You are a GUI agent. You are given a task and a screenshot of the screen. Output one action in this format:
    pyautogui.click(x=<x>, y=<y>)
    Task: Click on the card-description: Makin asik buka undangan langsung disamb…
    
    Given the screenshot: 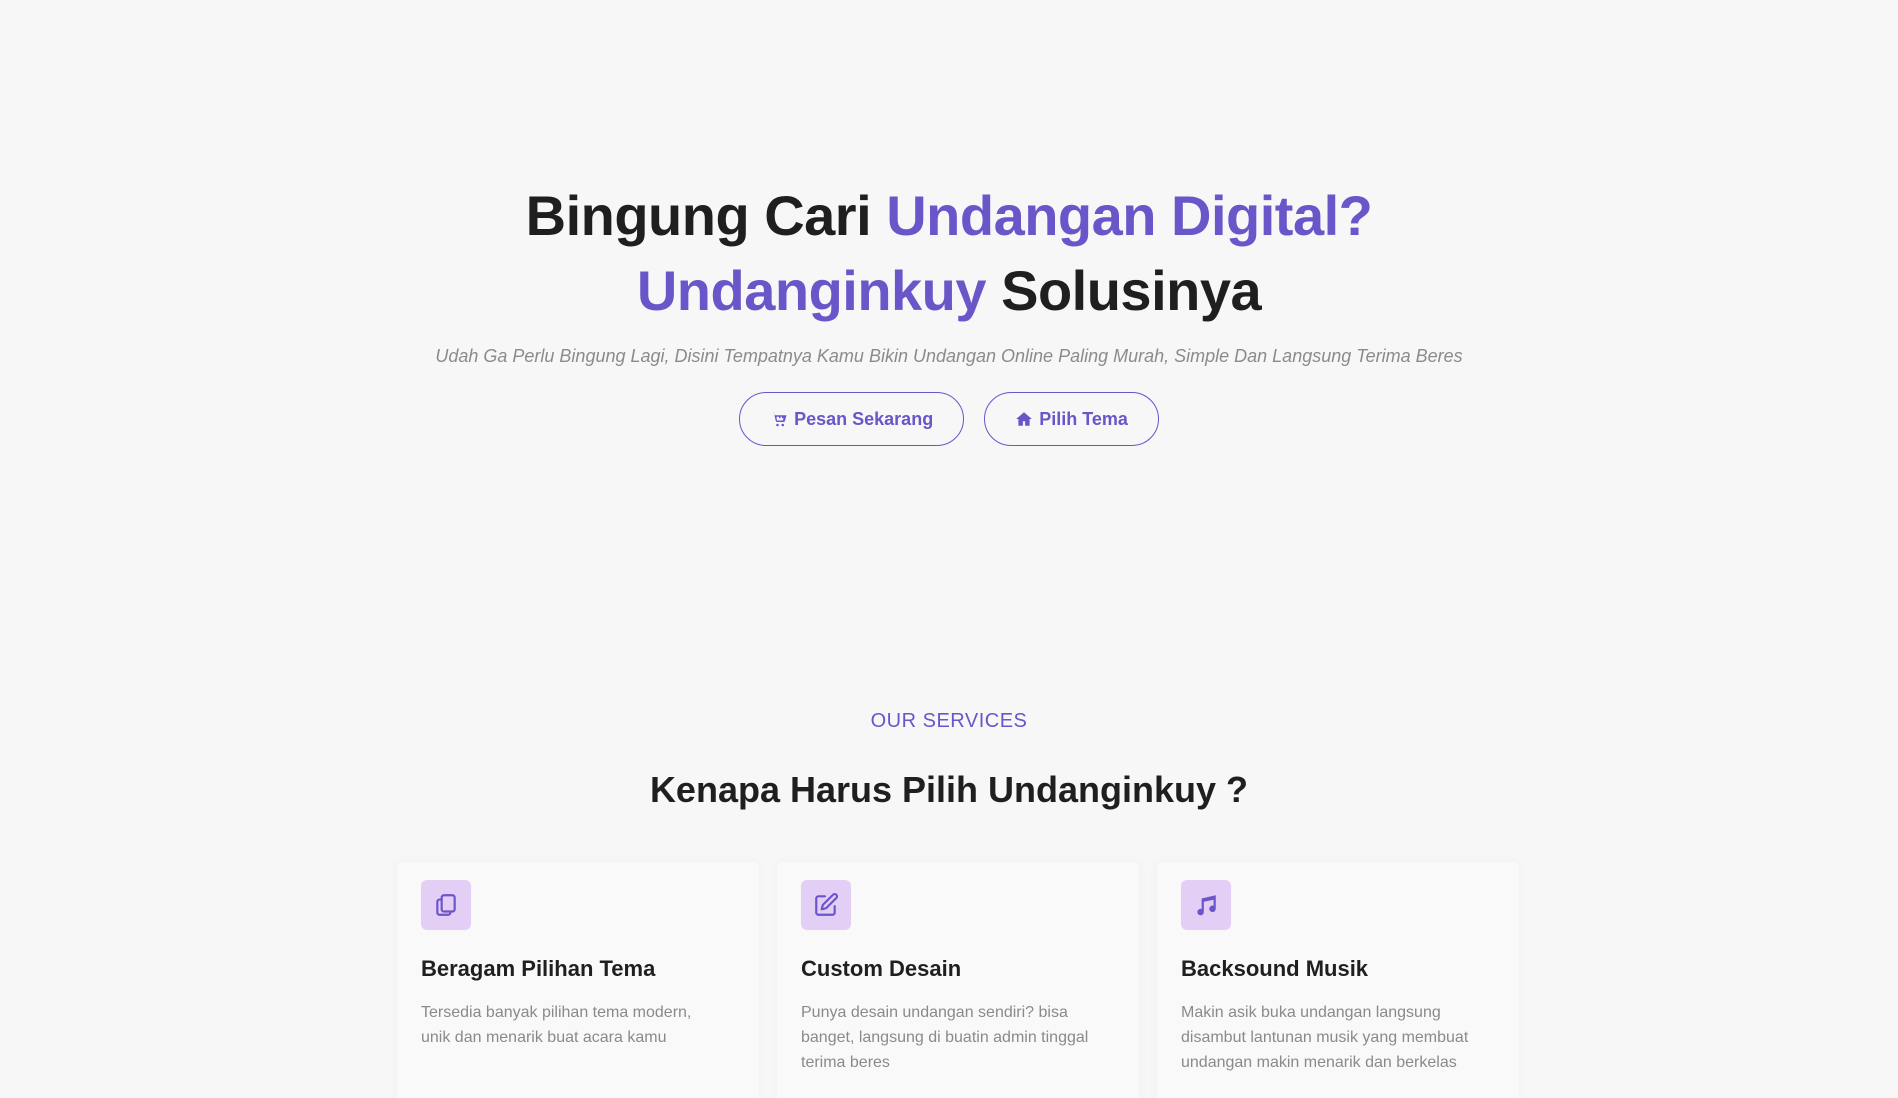 What is the action you would take?
    pyautogui.click(x=1325, y=1037)
    